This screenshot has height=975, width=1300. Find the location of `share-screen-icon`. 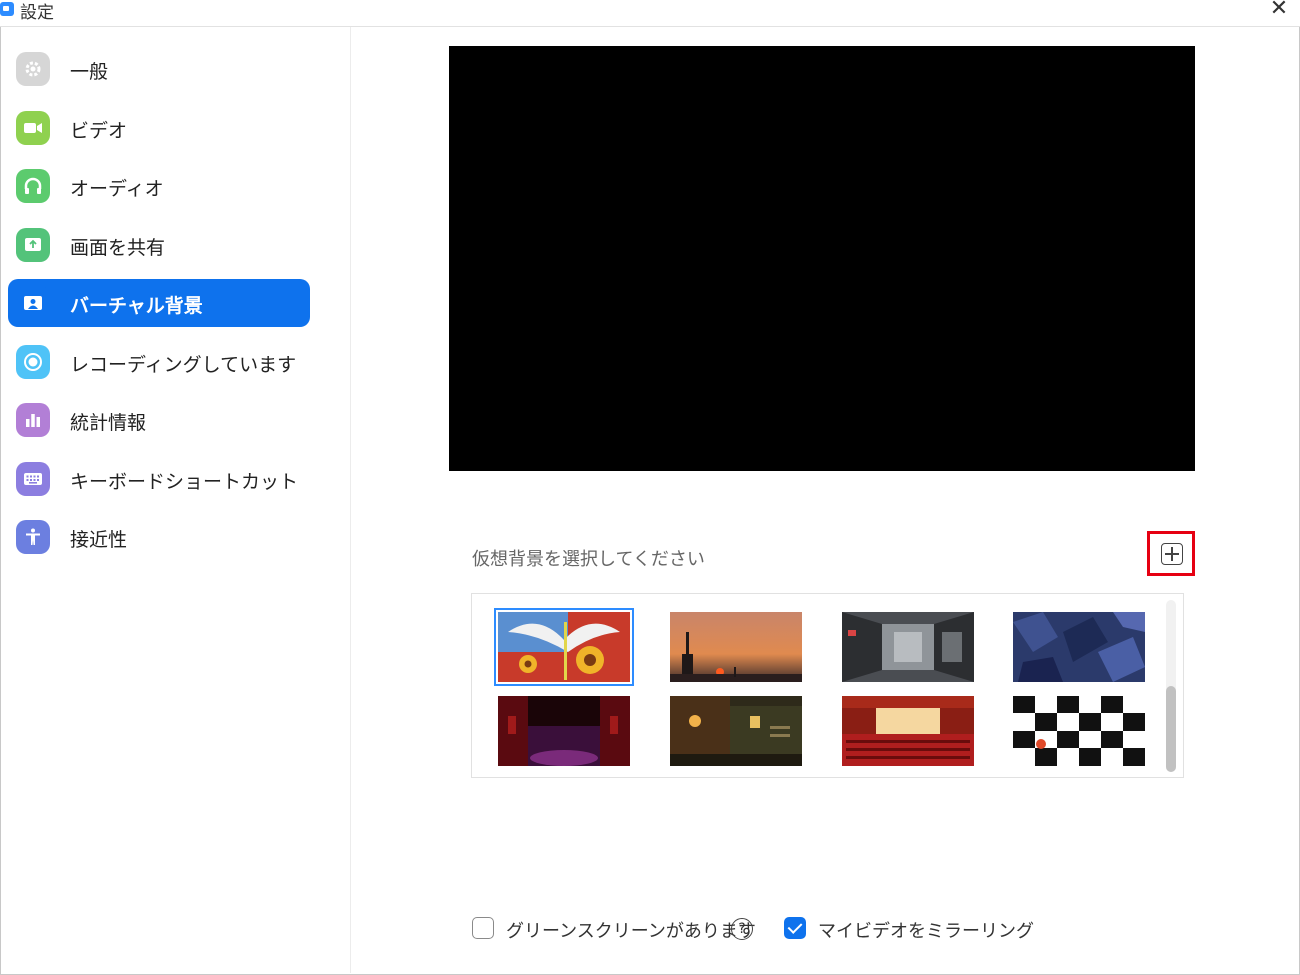

share-screen-icon is located at coordinates (33, 245).